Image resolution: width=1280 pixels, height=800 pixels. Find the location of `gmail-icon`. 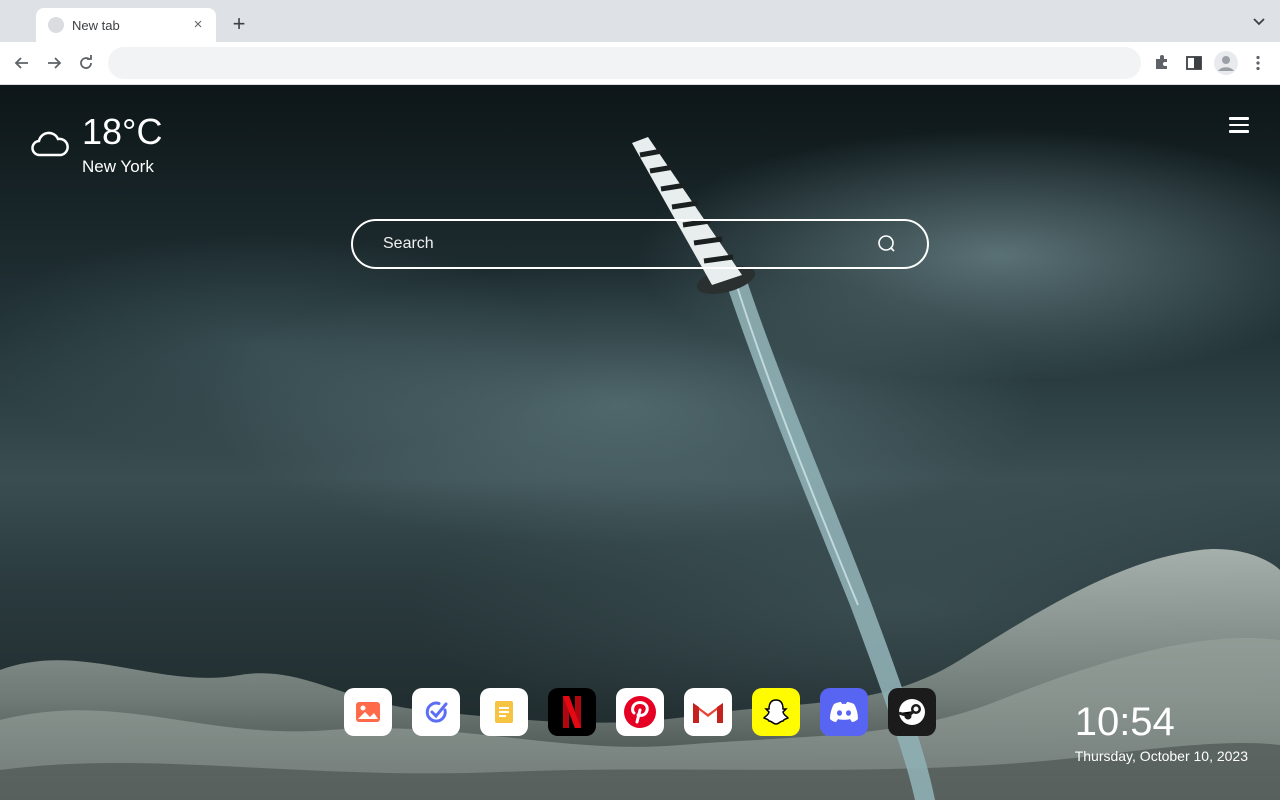

gmail-icon is located at coordinates (708, 713).